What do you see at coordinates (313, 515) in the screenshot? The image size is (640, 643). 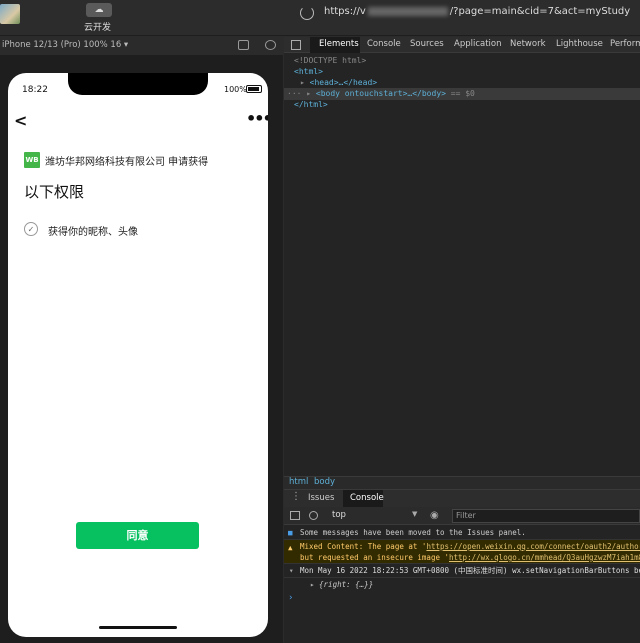 I see `clear-console-icon` at bounding box center [313, 515].